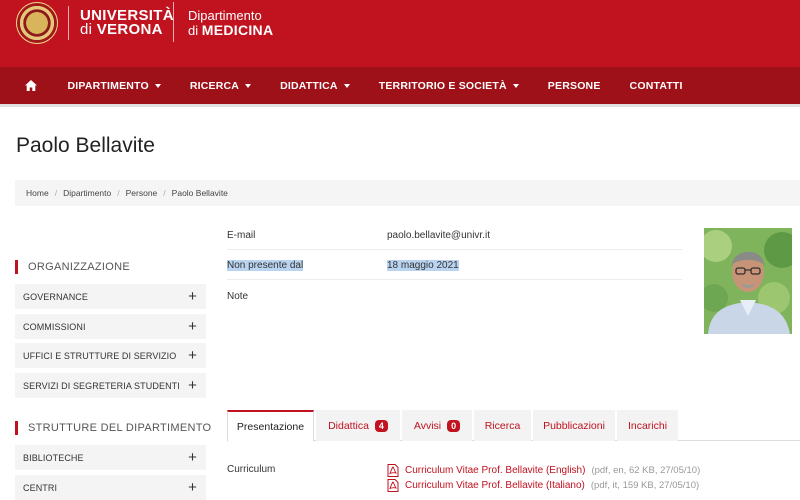  Describe the element at coordinates (110, 457) in the screenshot. I see `sidebar-item-biblioteche: BIBLIOTECHE +` at that location.